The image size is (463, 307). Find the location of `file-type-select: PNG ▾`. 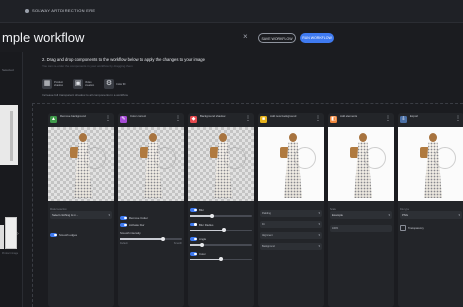

file-type-select: PNG ▾ is located at coordinates (431, 215).